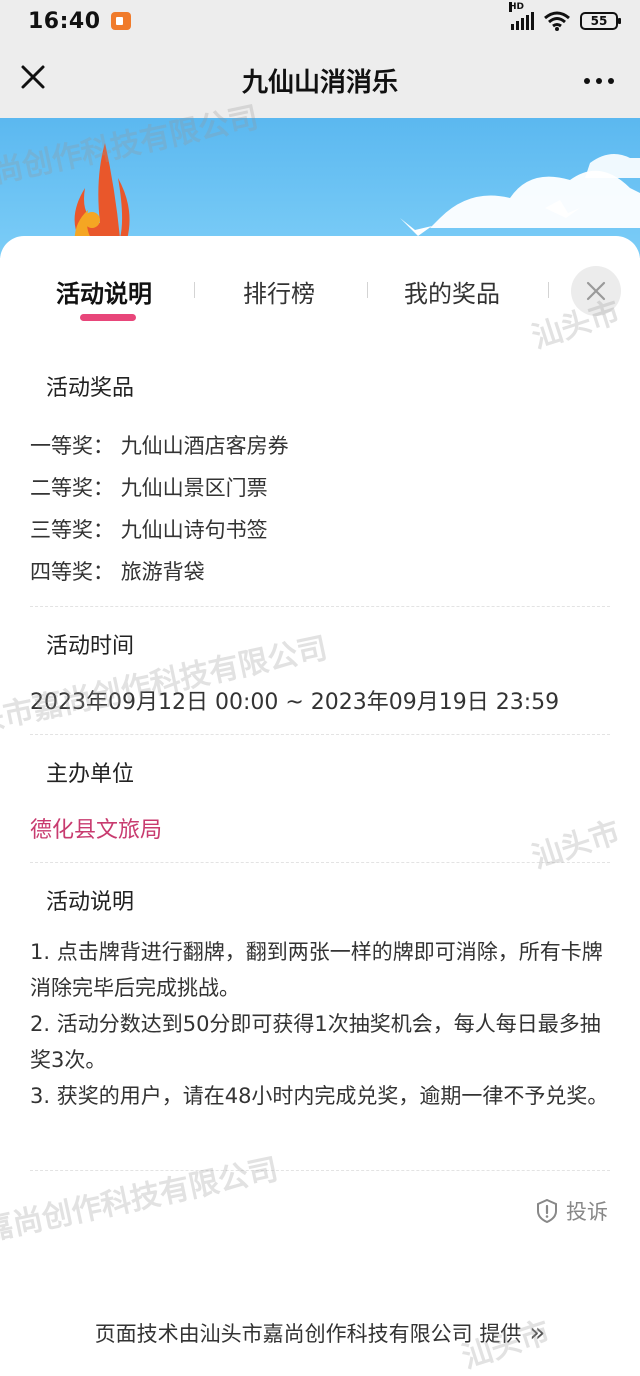 The width and height of the screenshot is (640, 1376). What do you see at coordinates (194, 530) in the screenshot?
I see `prize-name: 九仙山诗句书签` at bounding box center [194, 530].